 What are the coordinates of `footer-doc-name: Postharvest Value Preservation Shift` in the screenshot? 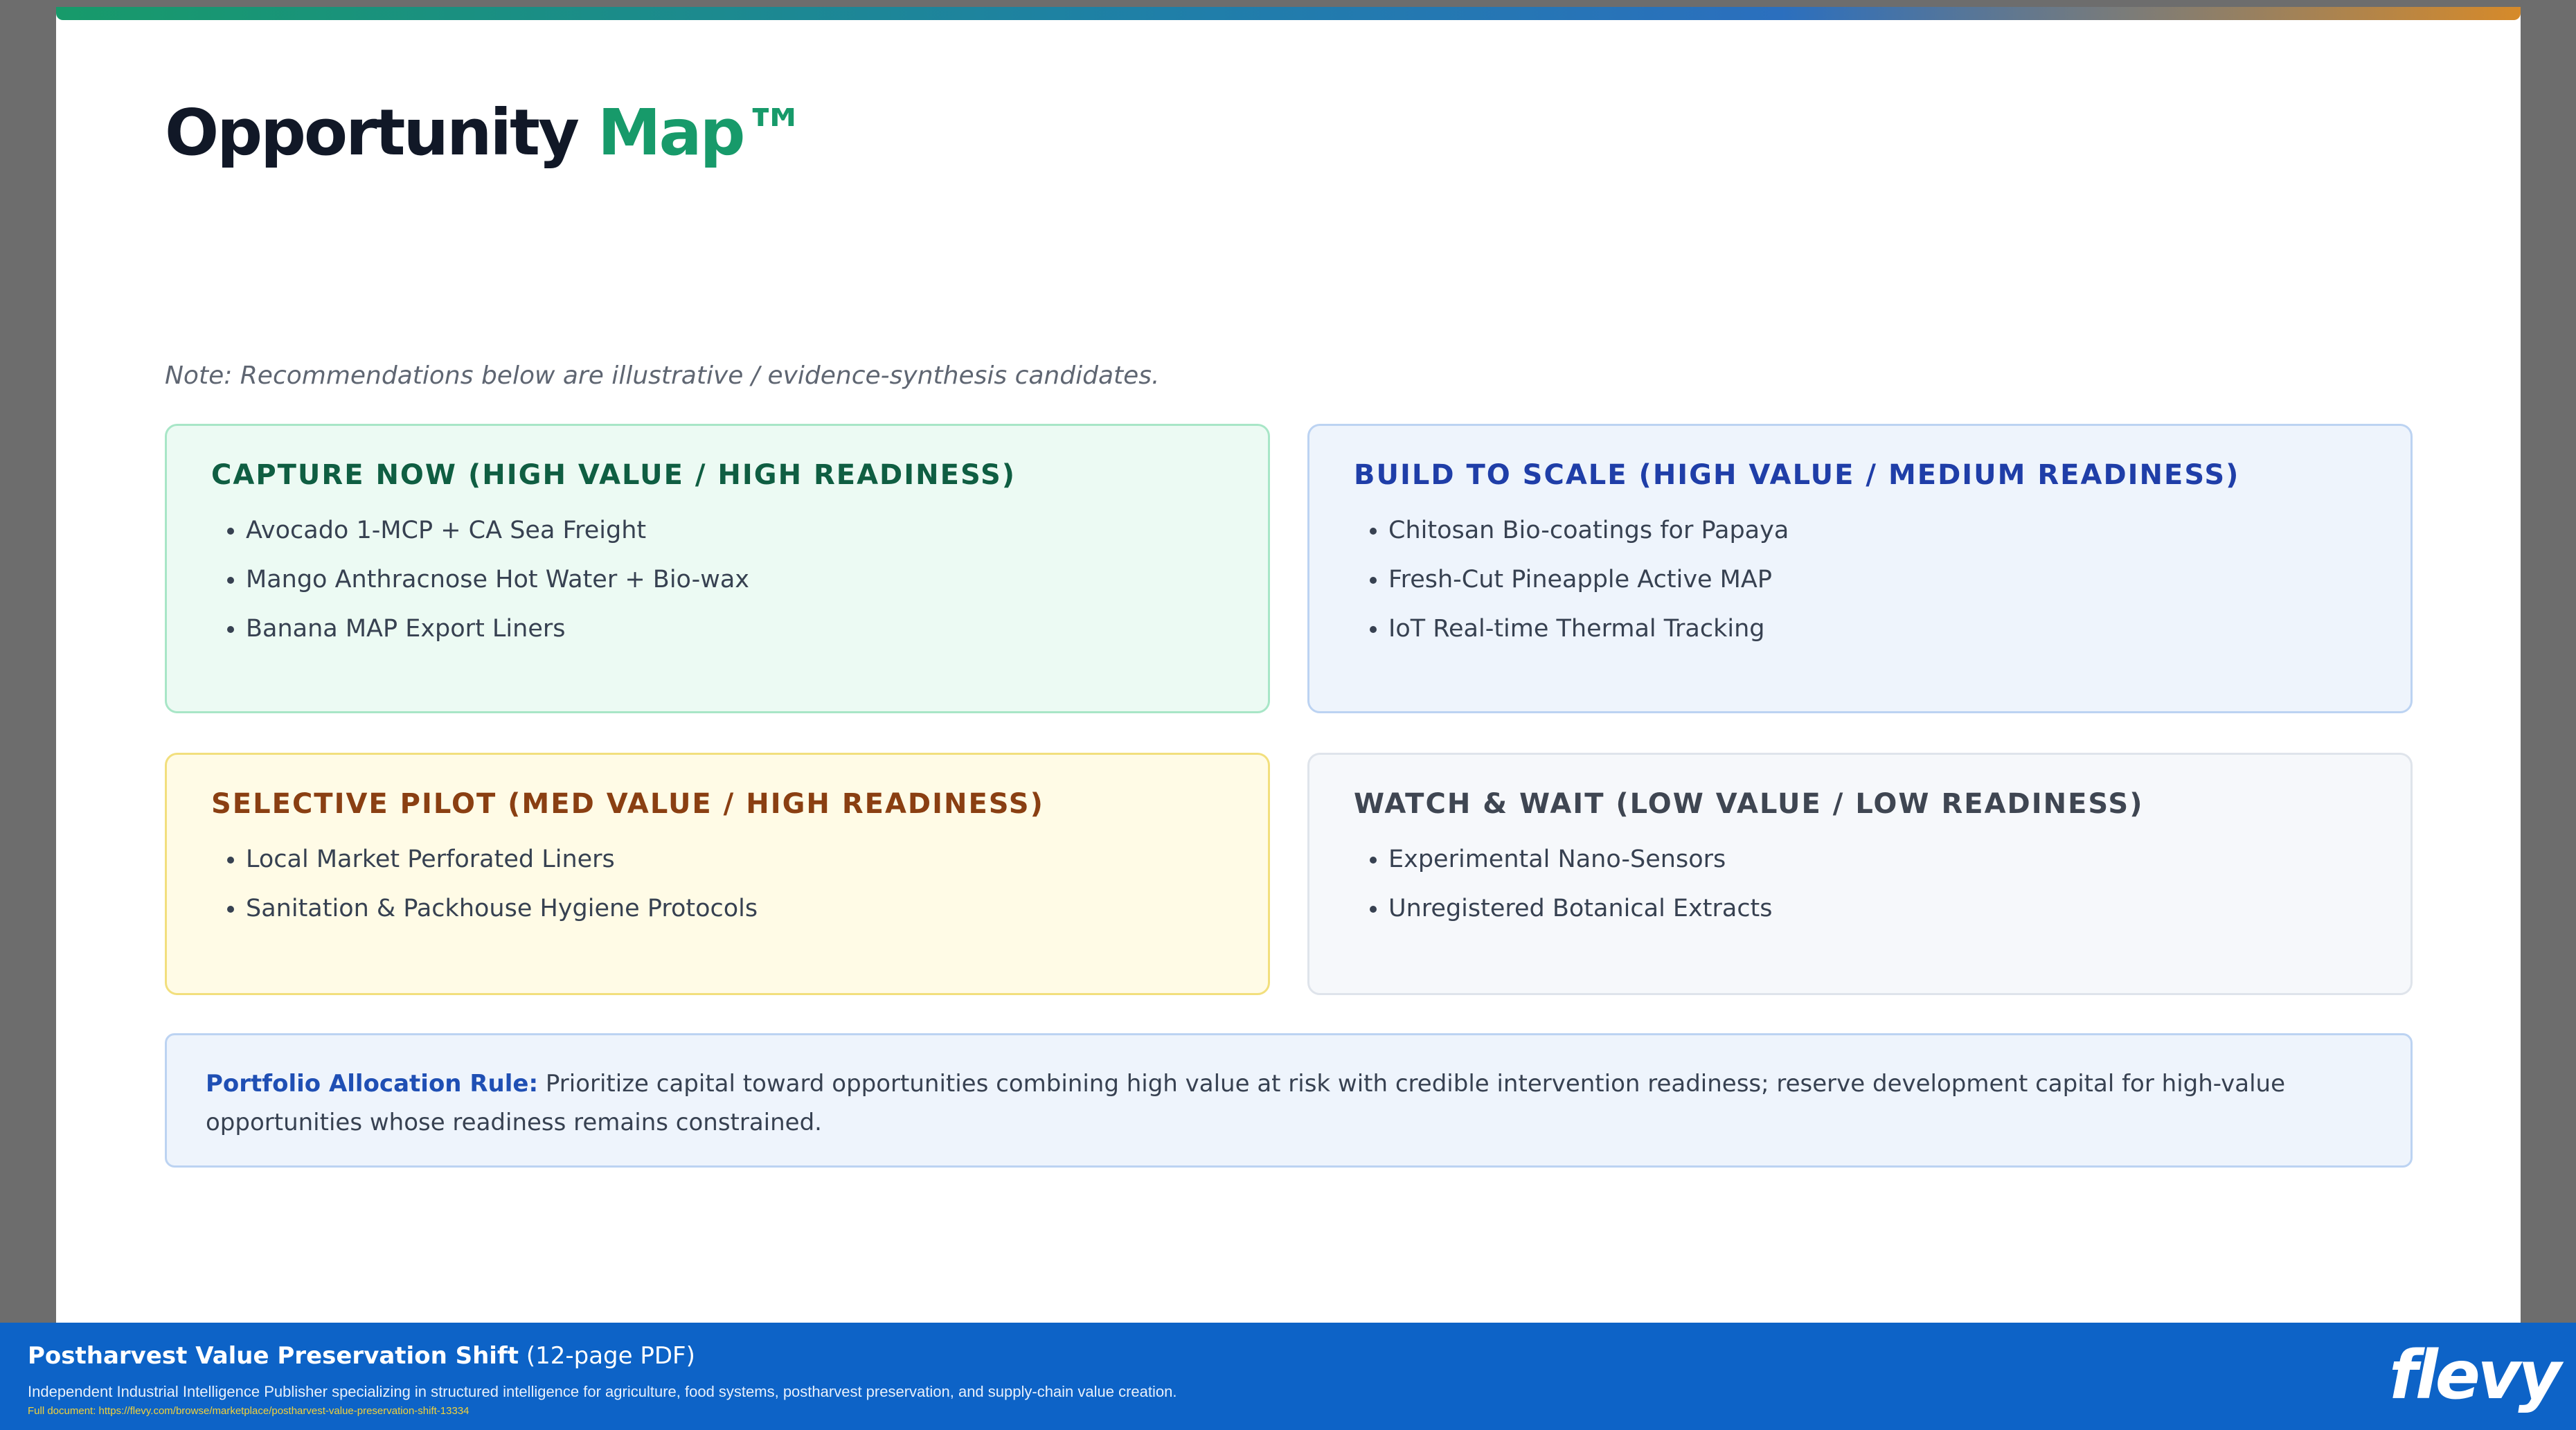 It's located at (274, 1356).